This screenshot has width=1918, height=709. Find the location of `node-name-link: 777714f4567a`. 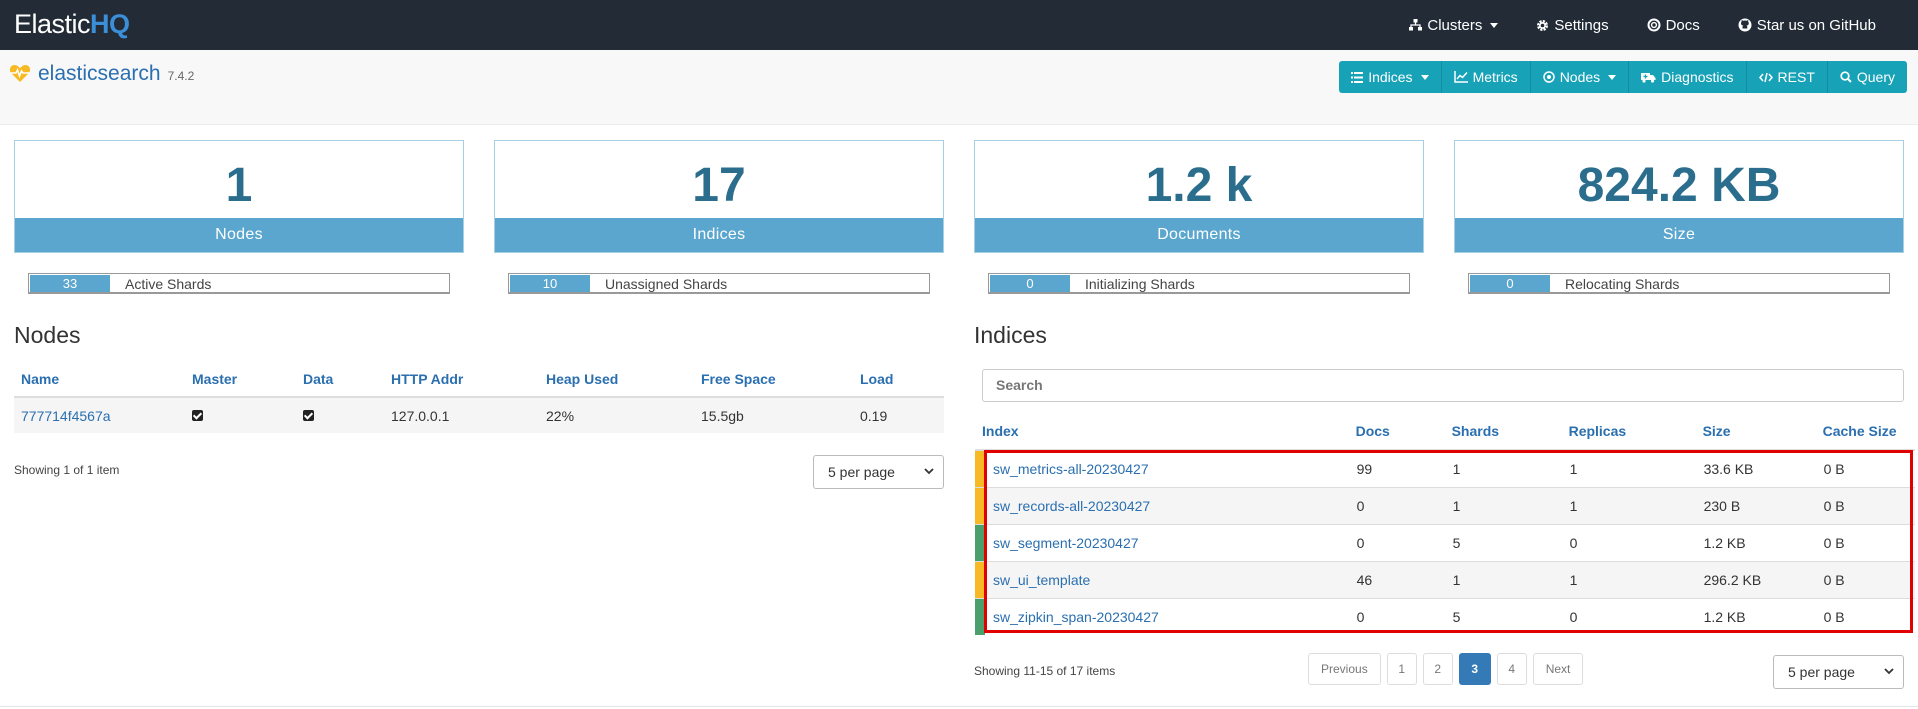

node-name-link: 777714f4567a is located at coordinates (66, 416).